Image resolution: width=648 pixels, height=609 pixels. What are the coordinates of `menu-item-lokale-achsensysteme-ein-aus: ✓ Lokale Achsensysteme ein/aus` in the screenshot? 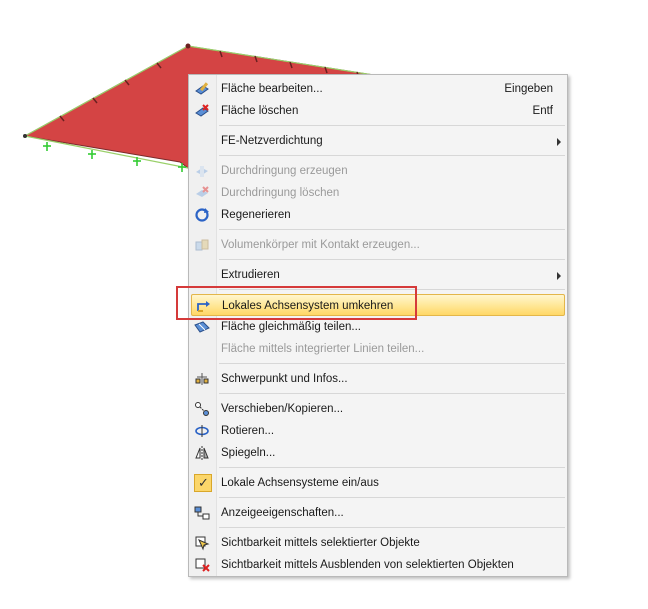 It's located at (378, 483).